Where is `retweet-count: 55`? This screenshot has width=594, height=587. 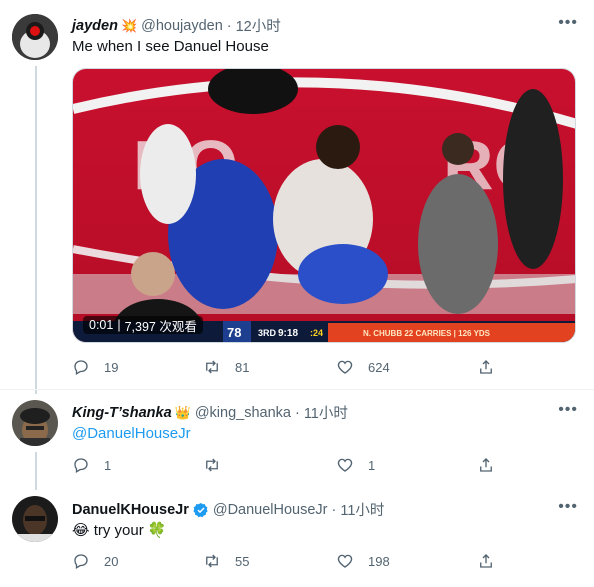
retweet-count: 55 is located at coordinates (242, 561).